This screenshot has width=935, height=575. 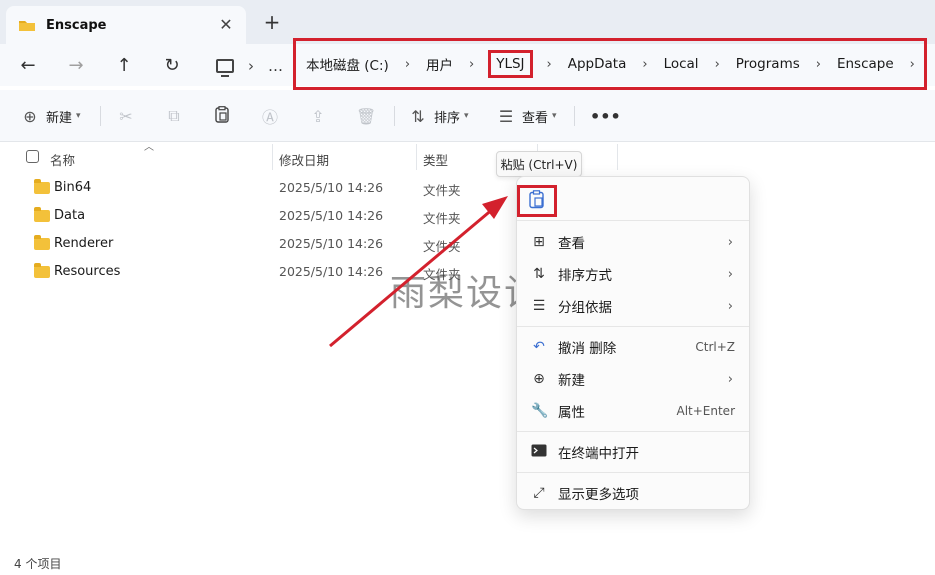 I want to click on breadcrumb-item: 用户, so click(x=439, y=64).